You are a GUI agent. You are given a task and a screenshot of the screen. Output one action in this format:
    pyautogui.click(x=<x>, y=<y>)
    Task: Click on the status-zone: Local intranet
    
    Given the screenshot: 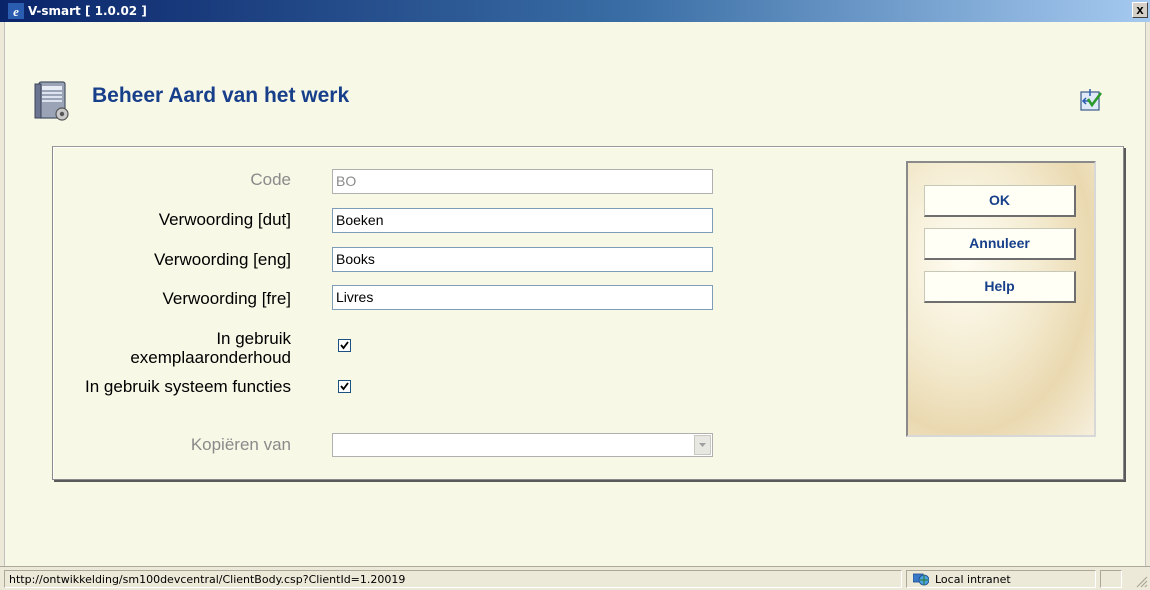 What is the action you would take?
    pyautogui.click(x=1001, y=579)
    